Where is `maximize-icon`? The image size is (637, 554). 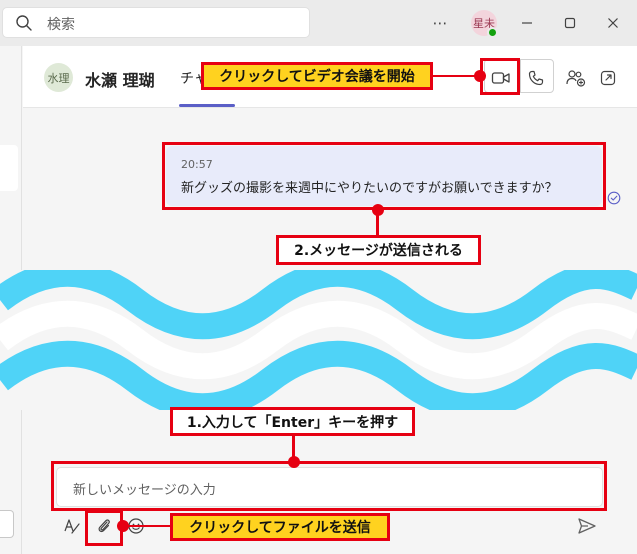
maximize-icon is located at coordinates (570, 23).